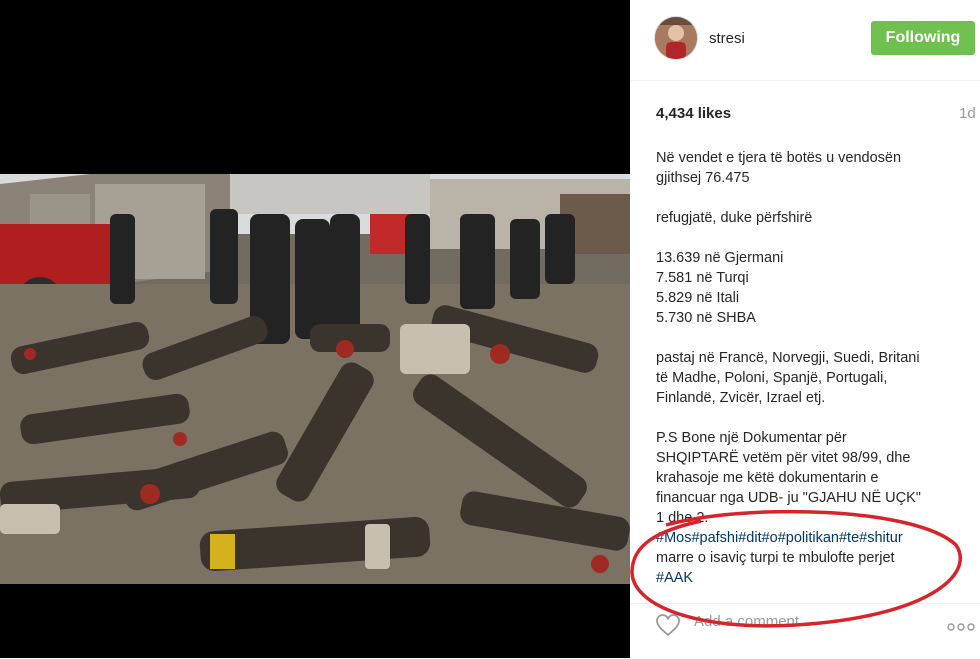  I want to click on caption-line: 5.730 në SHBA, so click(706, 318).